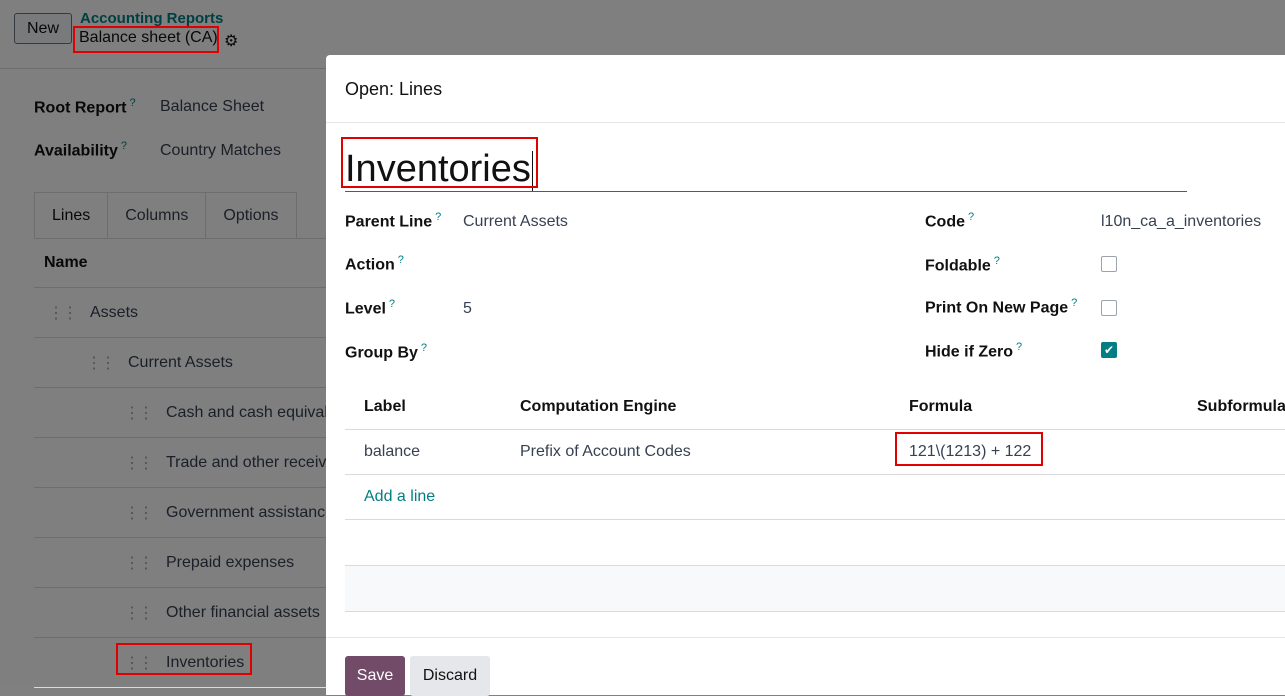  I want to click on level-label: Level?, so click(370, 308).